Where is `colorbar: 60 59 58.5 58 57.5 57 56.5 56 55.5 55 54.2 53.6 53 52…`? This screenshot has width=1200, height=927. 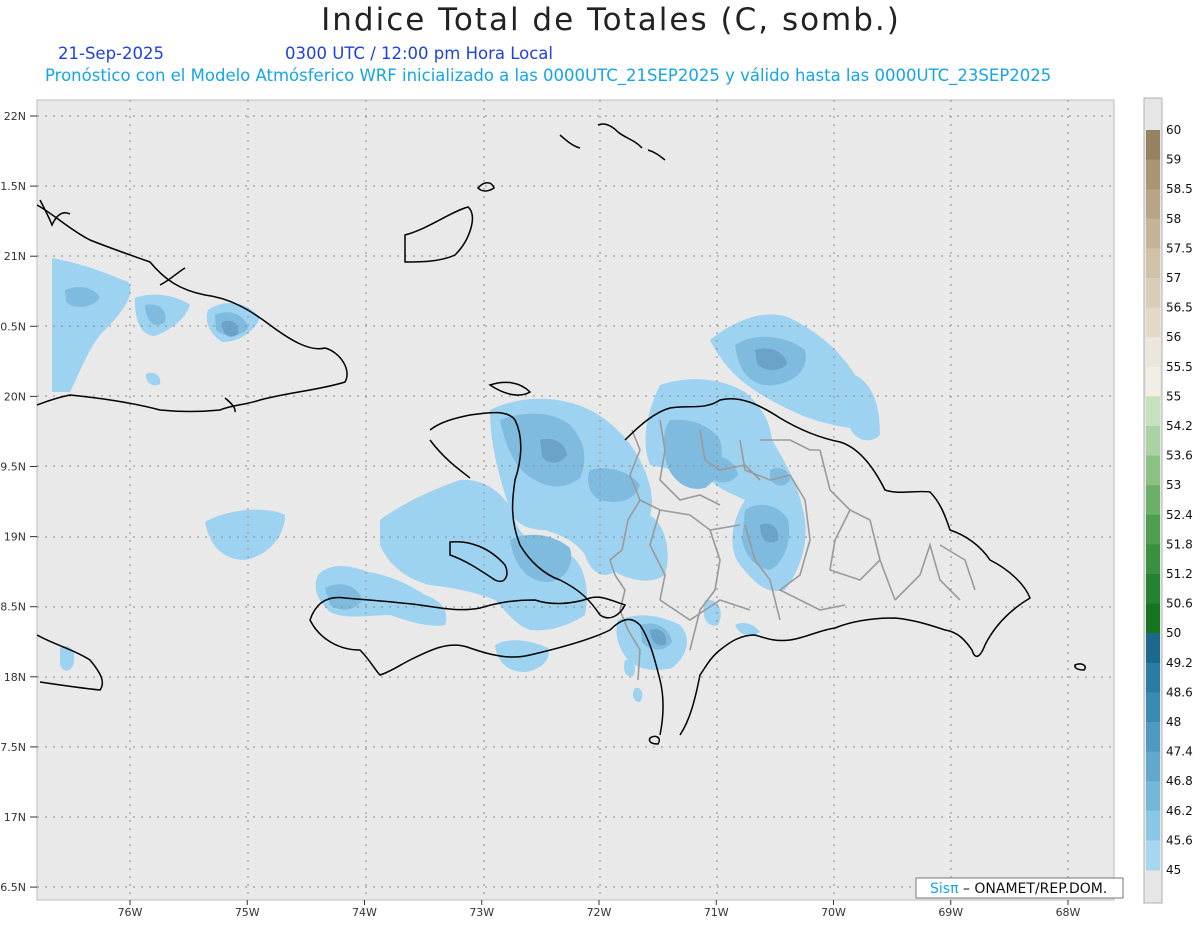 colorbar: 60 59 58.5 58 57.5 57 56.5 56 55.5 55 54.2 53.6 53 52… is located at coordinates (1168, 500).